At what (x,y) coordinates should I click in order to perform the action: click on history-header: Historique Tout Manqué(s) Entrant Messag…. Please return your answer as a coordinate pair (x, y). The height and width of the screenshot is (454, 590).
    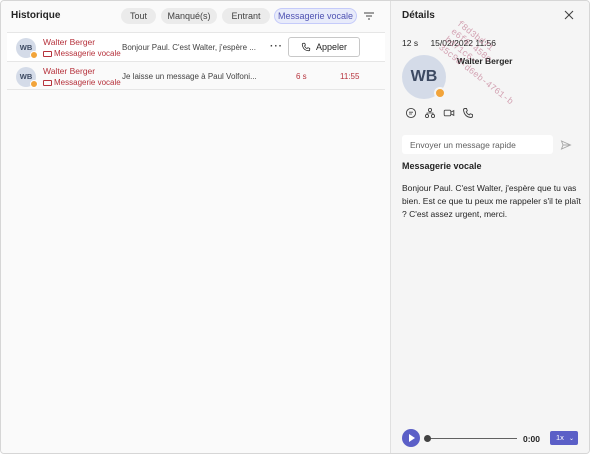
    Looking at the image, I should click on (195, 16).